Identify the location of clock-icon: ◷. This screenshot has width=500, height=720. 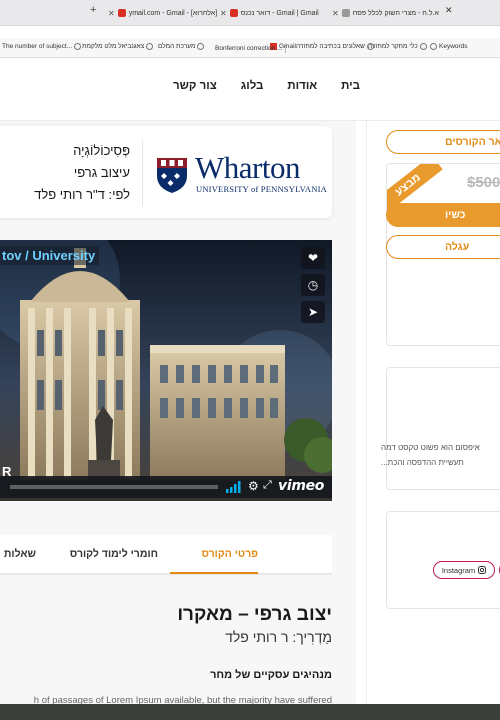
(313, 285).